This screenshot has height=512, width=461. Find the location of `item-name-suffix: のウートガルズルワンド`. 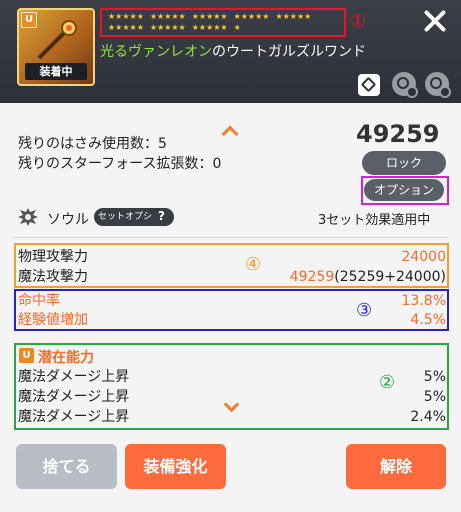

item-name-suffix: のウートガルズルワンド is located at coordinates (289, 52).